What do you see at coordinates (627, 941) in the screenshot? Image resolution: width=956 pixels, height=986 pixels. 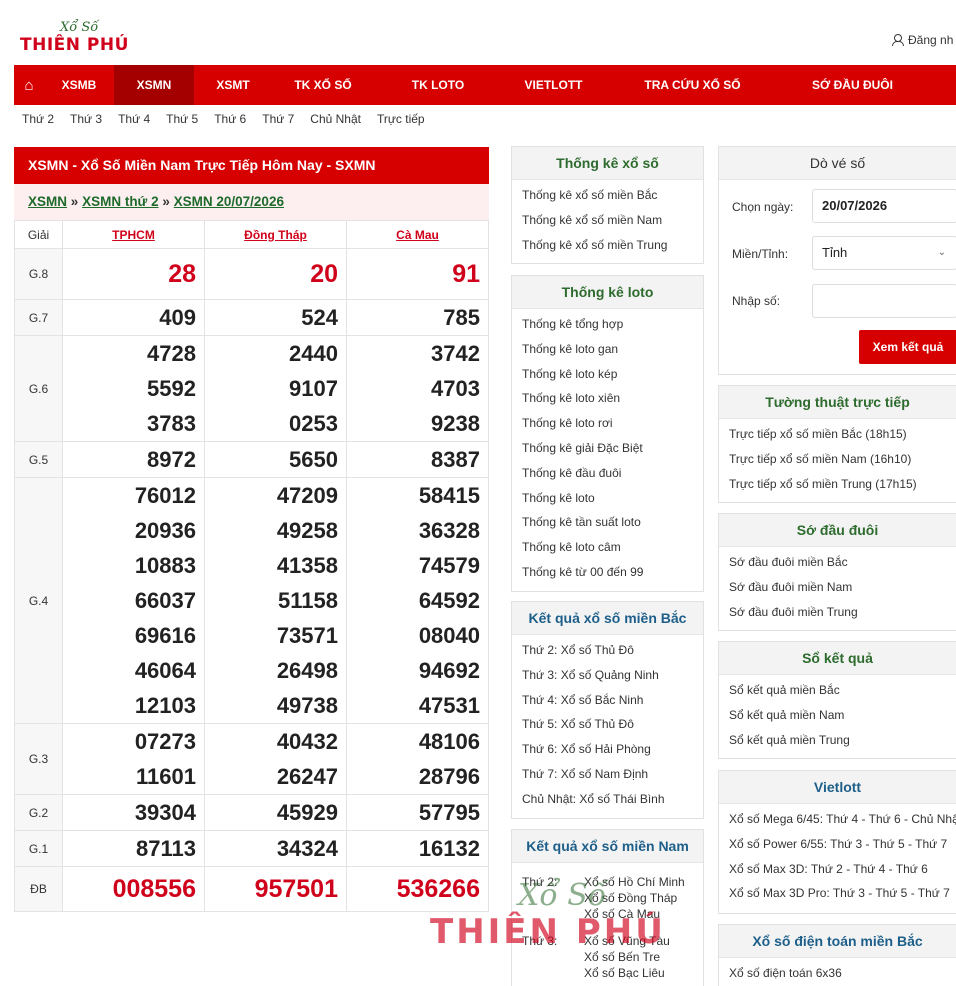 I see `list-item: Xổ số Vũng Tàu` at bounding box center [627, 941].